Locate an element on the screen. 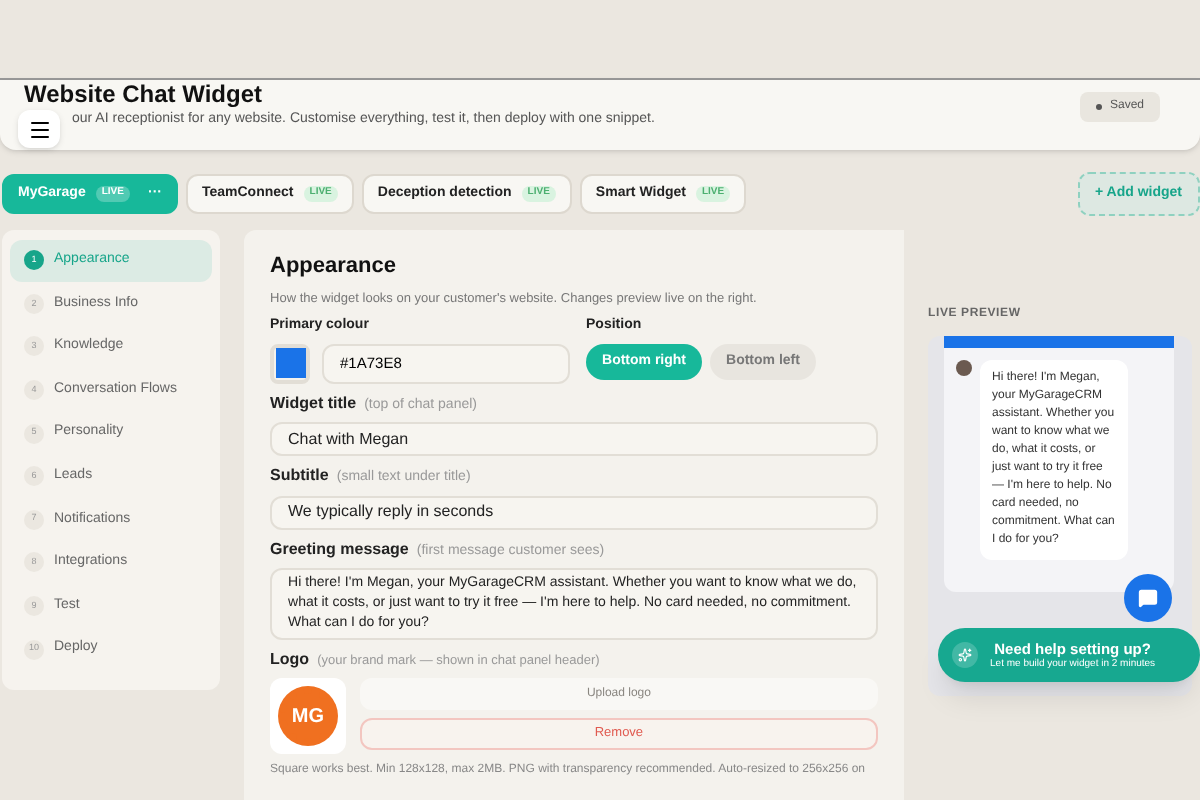 This screenshot has width=1200, height=800. field-label: Greeting message is located at coordinates (339, 549).